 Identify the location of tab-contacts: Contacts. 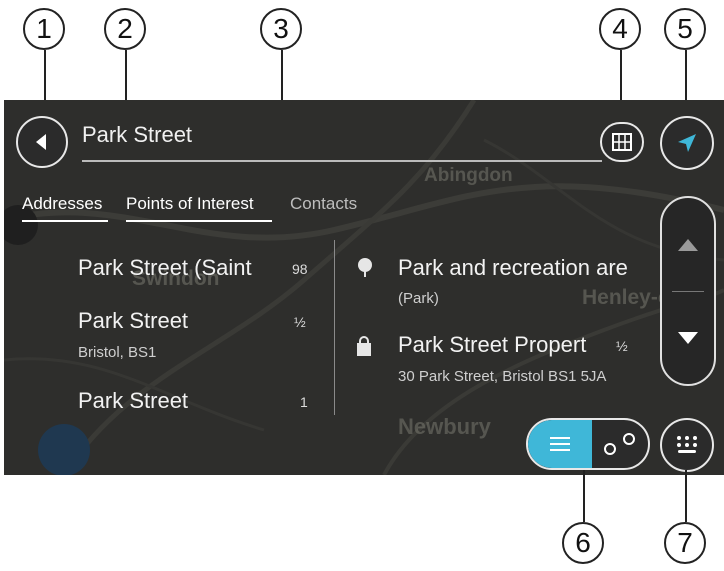
(323, 204).